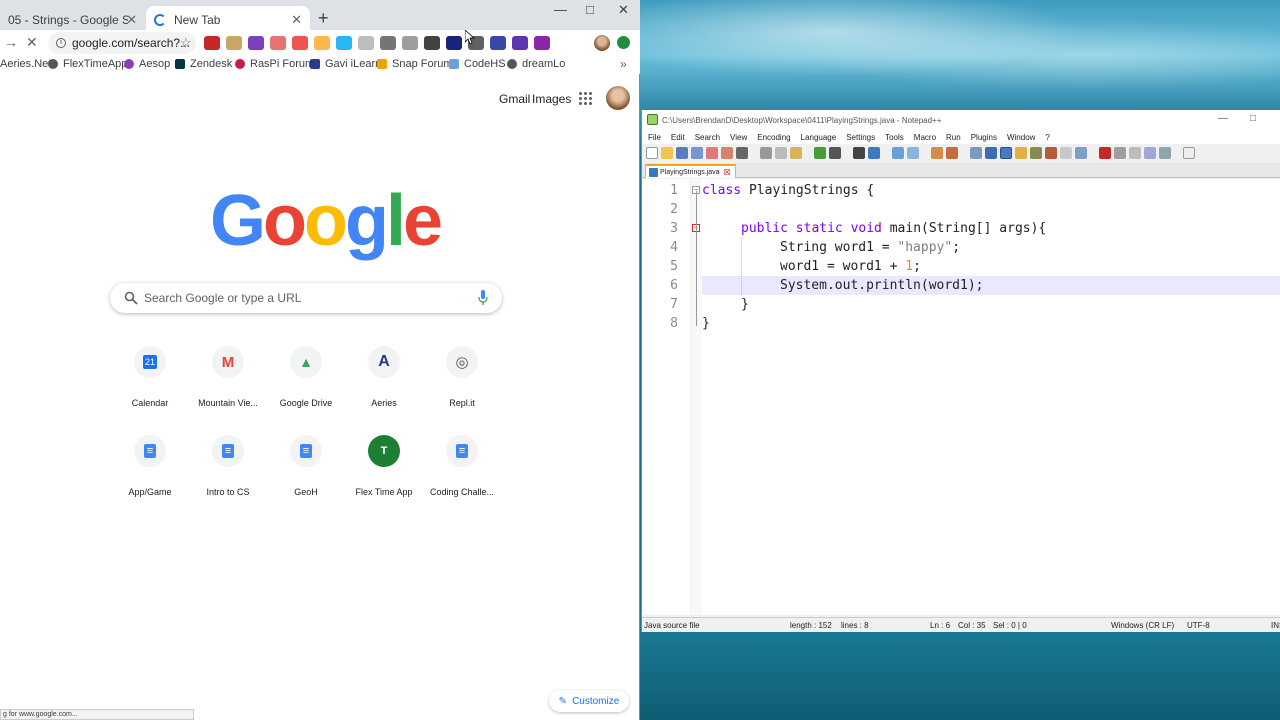  What do you see at coordinates (618, 98) in the screenshot?
I see `account-avatar` at bounding box center [618, 98].